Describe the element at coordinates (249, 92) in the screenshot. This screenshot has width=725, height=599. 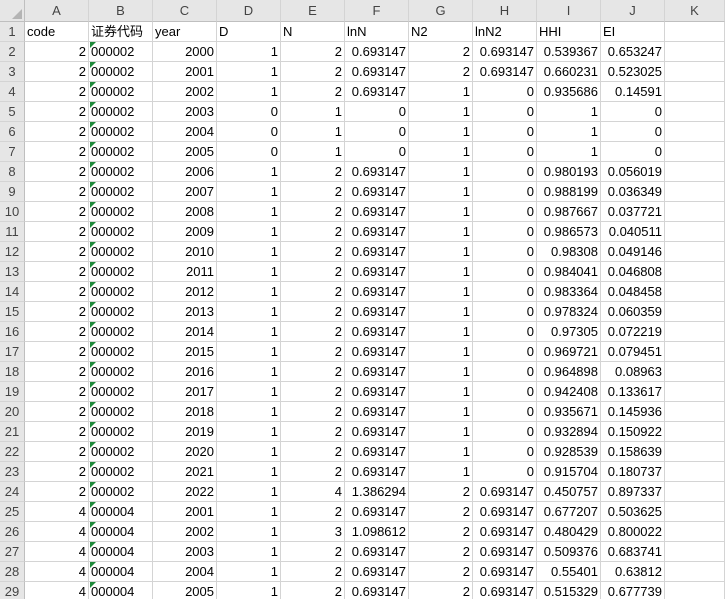
I see `cell-d4: 1` at that location.